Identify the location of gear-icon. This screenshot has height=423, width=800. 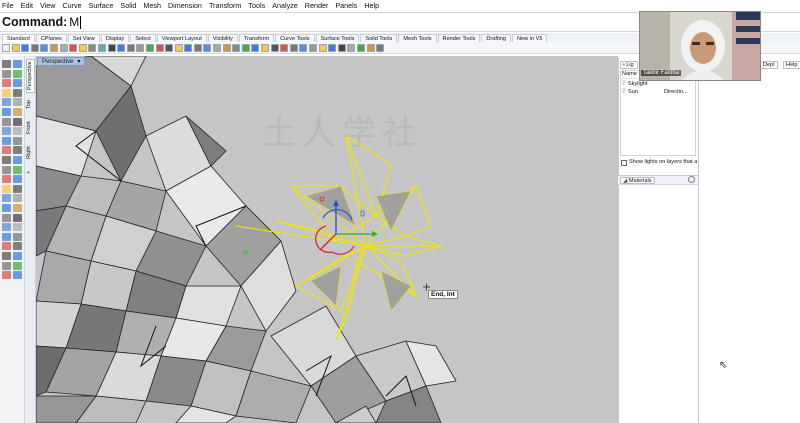
(691, 179).